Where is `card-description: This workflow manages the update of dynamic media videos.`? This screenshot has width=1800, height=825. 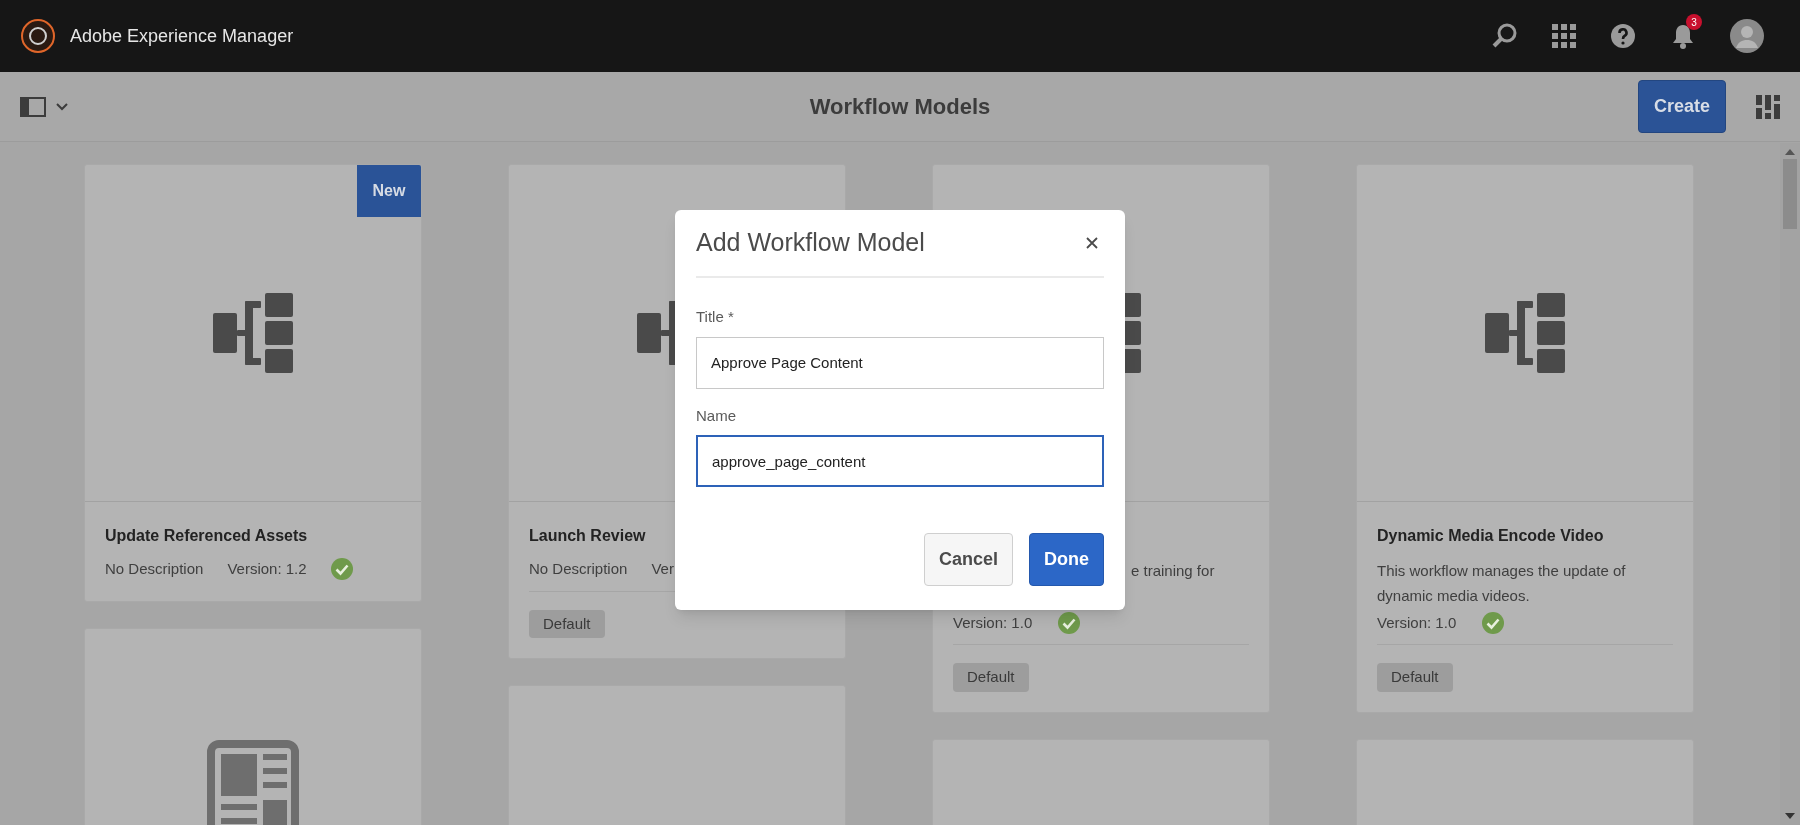
card-description: This workflow manages the update of dynamic media videos. is located at coordinates (1502, 583).